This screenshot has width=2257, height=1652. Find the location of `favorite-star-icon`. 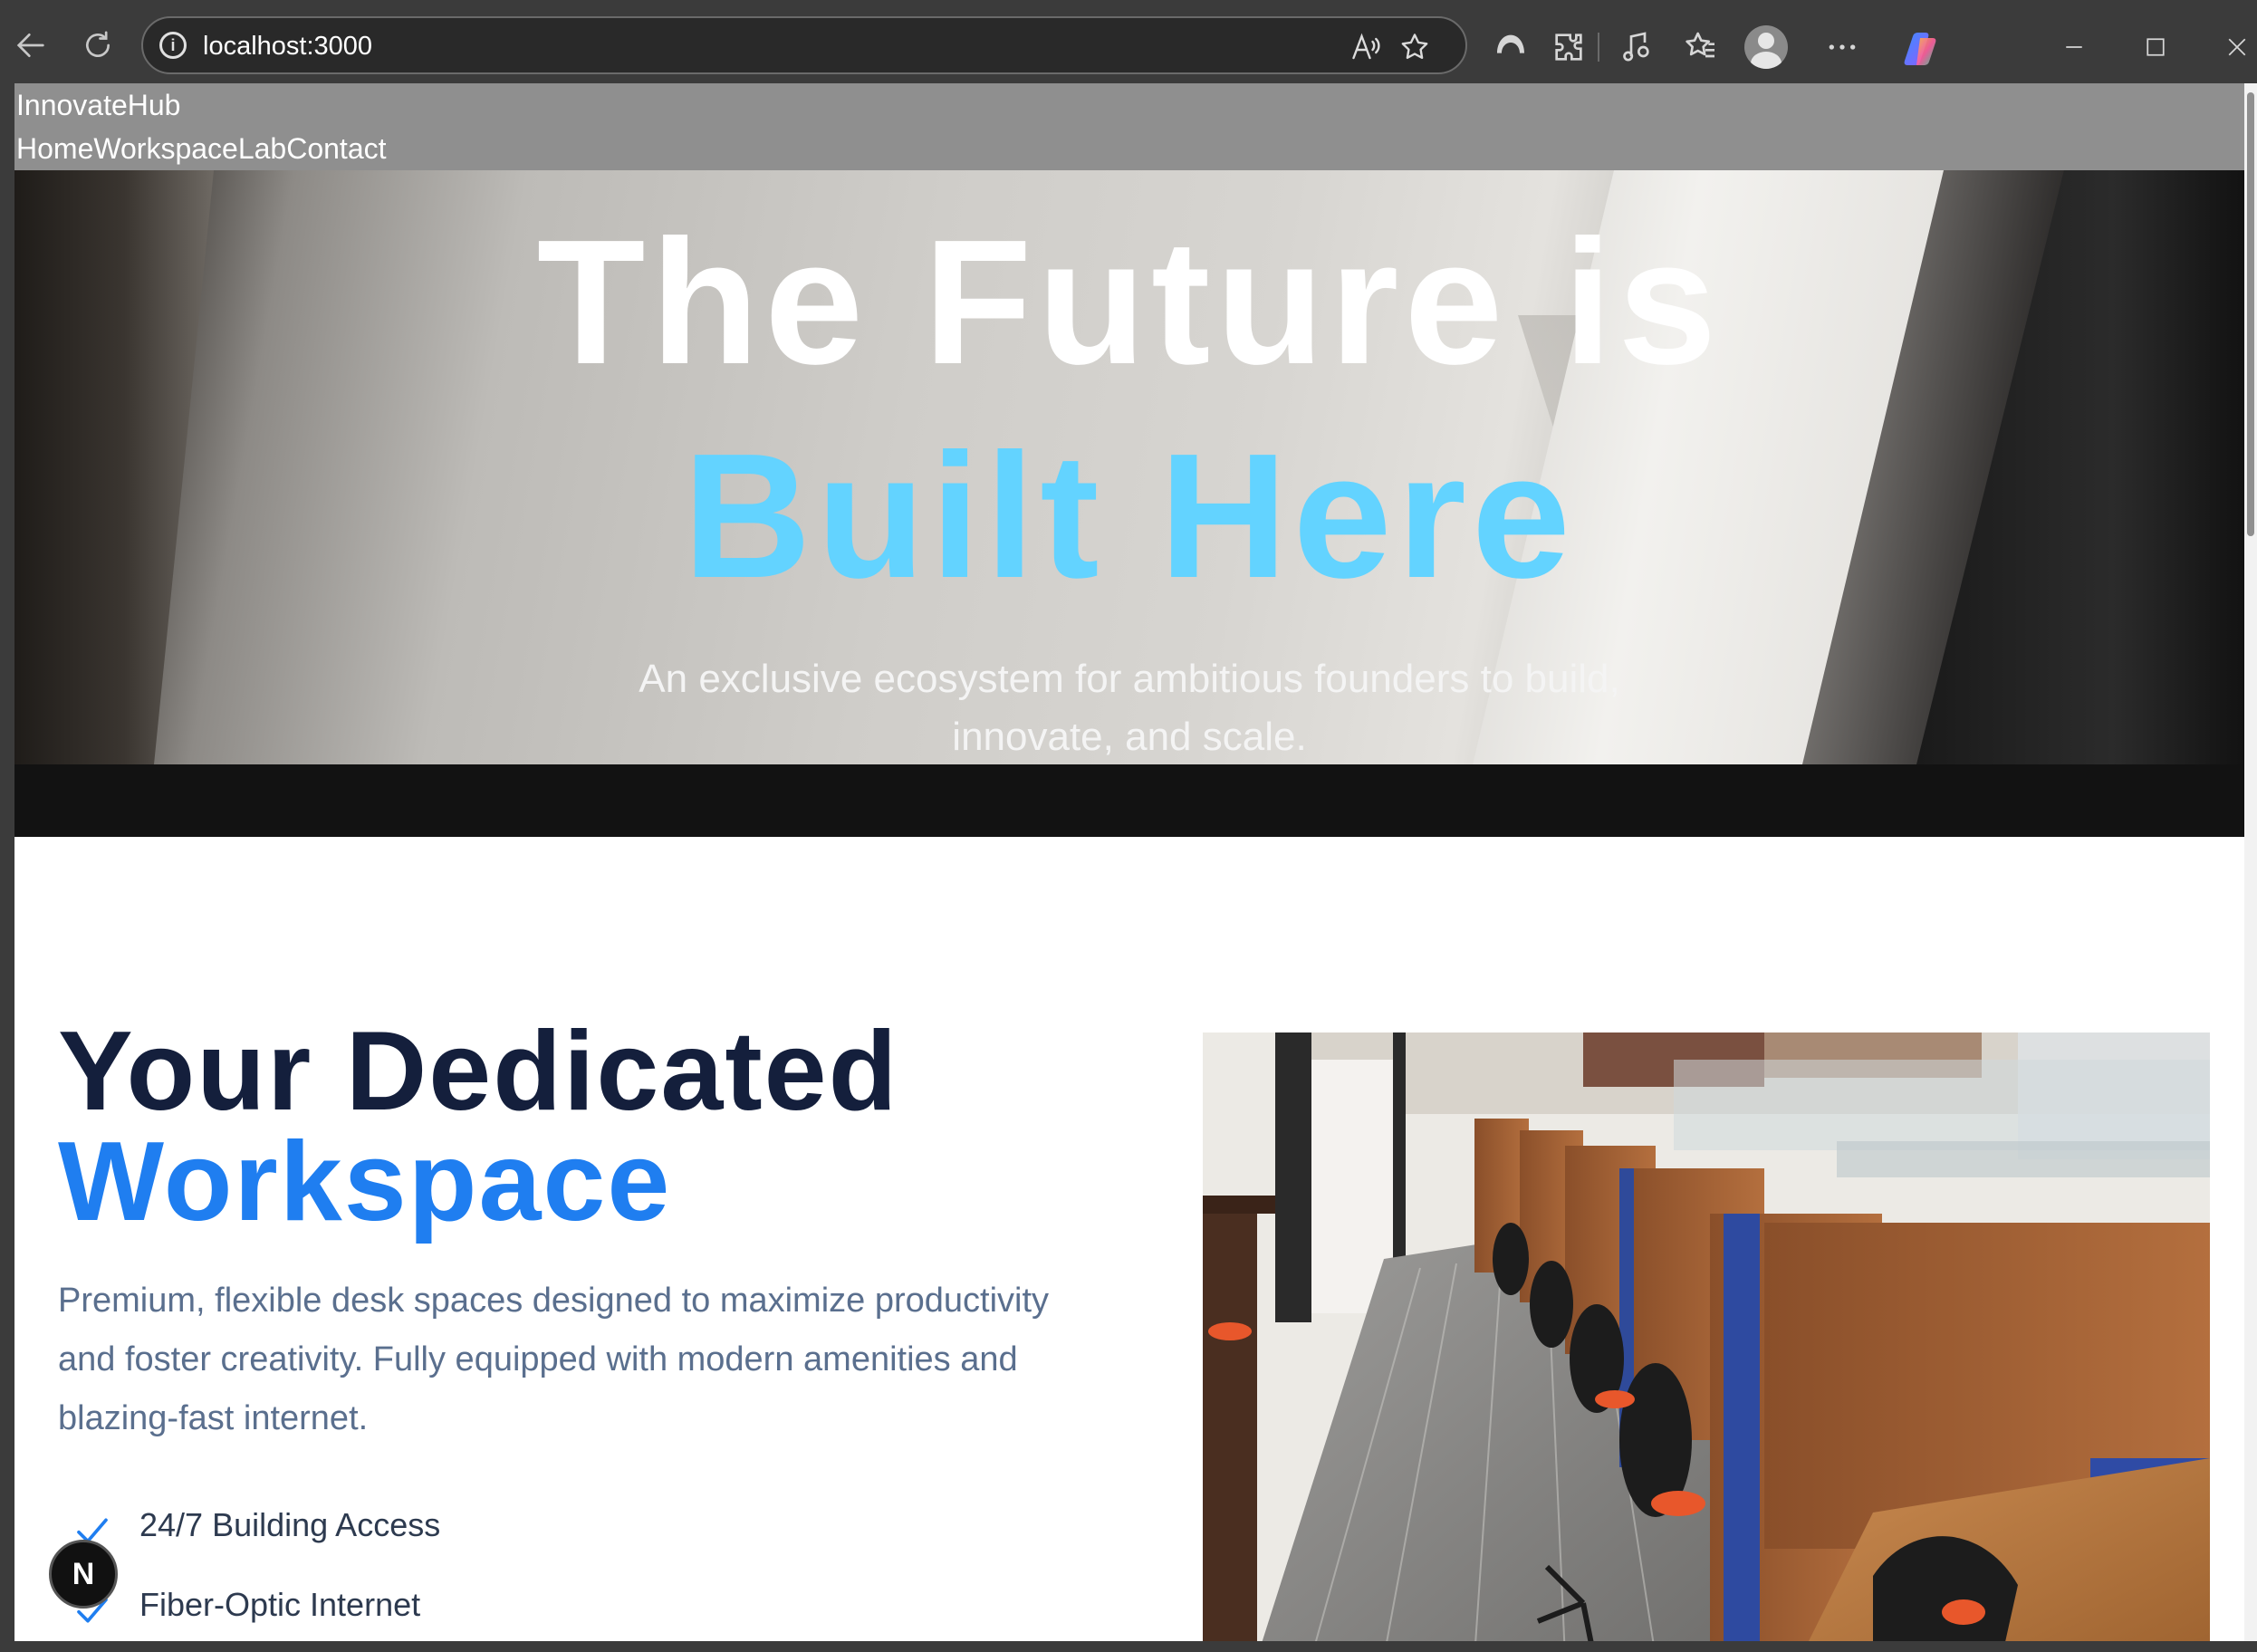

favorite-star-icon is located at coordinates (1415, 47).